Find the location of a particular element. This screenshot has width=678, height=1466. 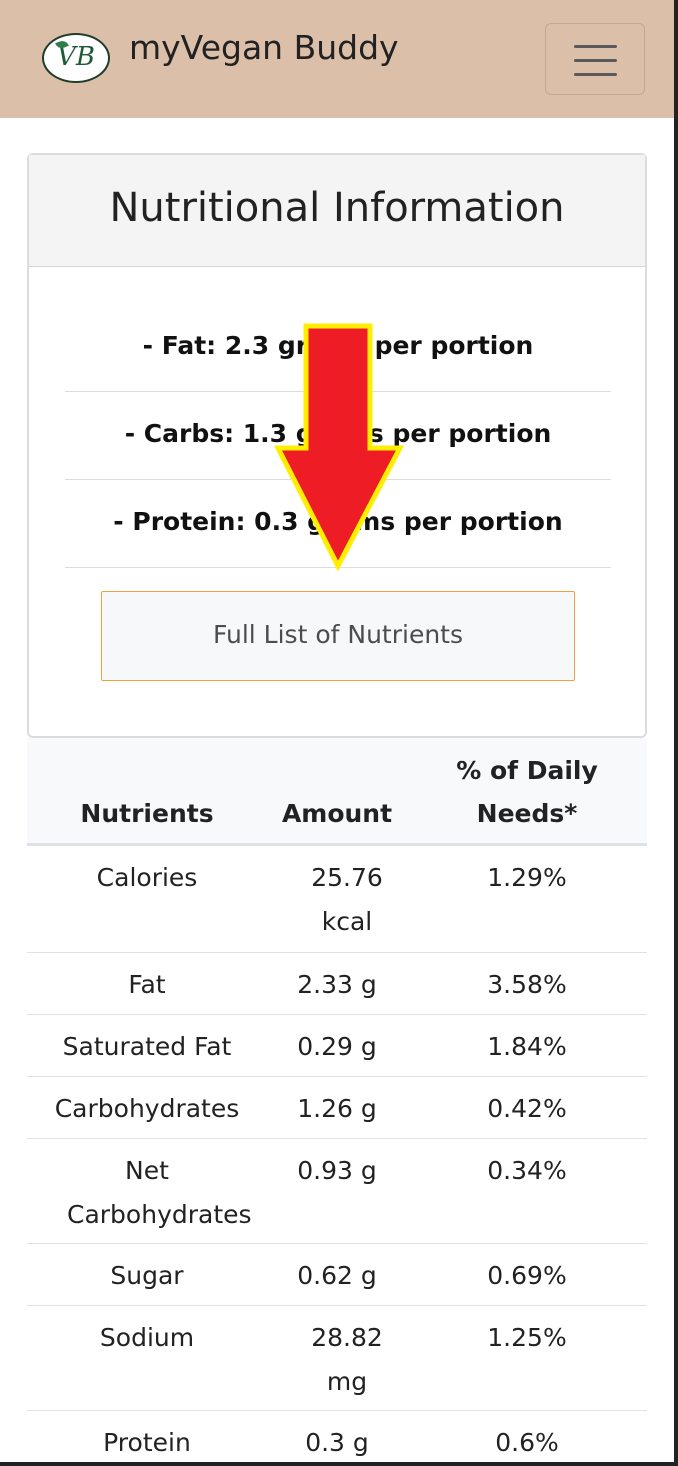

hamburger-menu-icon is located at coordinates (595, 46).